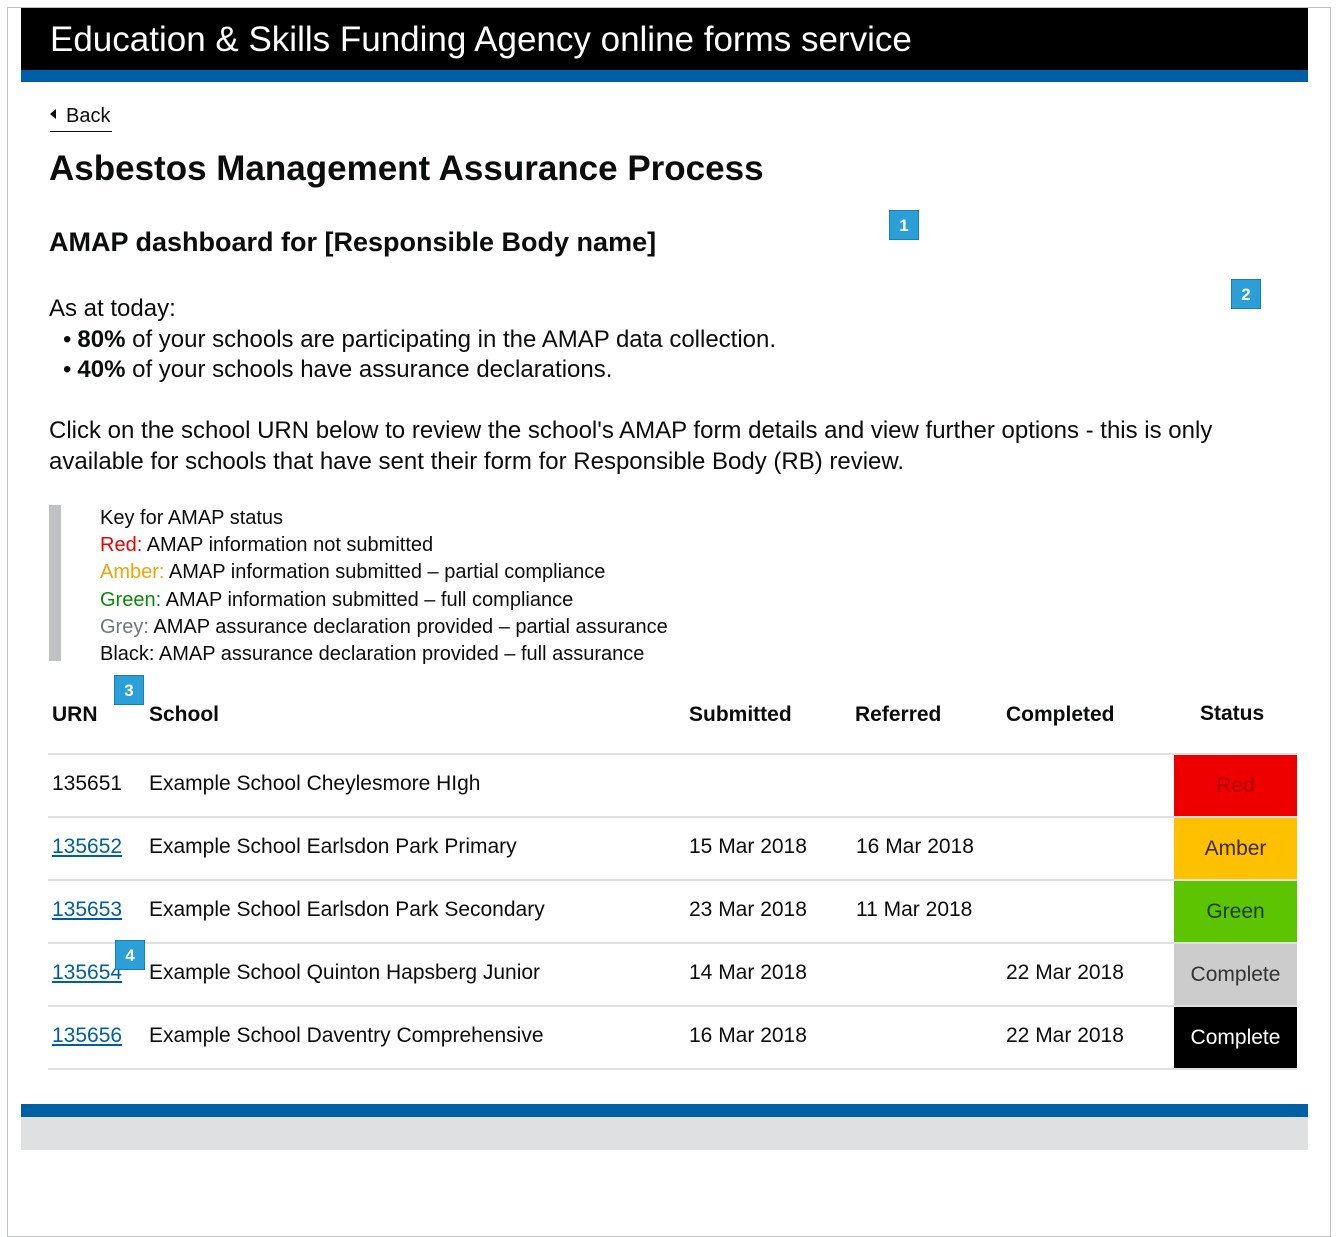 Image resolution: width=1338 pixels, height=1237 pixels. What do you see at coordinates (347, 909) in the screenshot?
I see `school-name-cell: Example School Earlsdon Park Secondary` at bounding box center [347, 909].